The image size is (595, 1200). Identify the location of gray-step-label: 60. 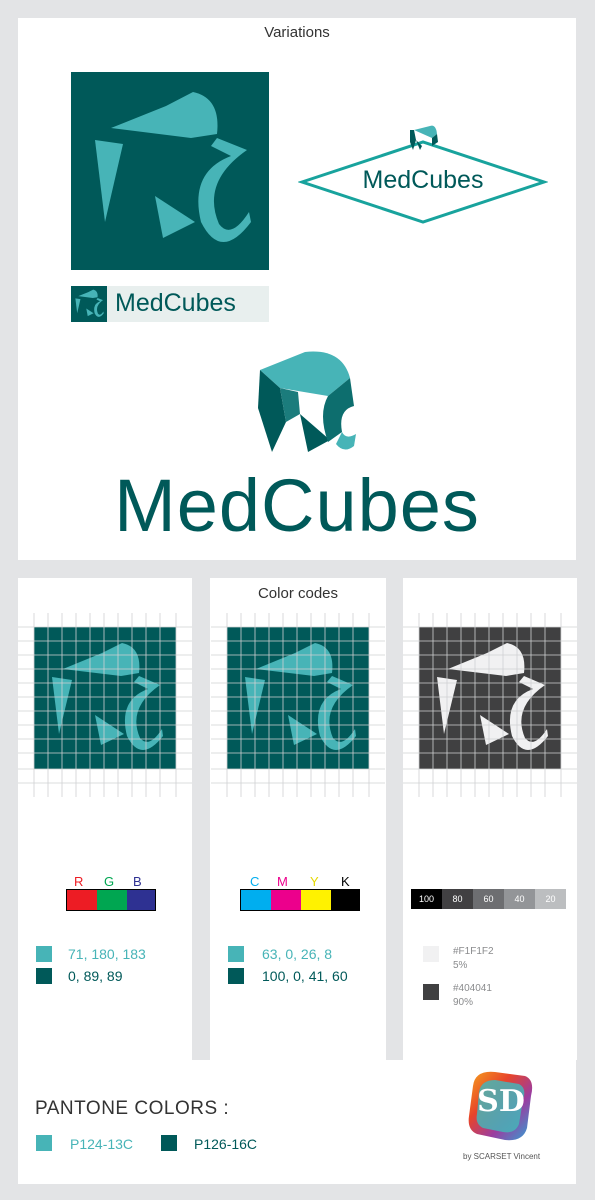
(488, 899).